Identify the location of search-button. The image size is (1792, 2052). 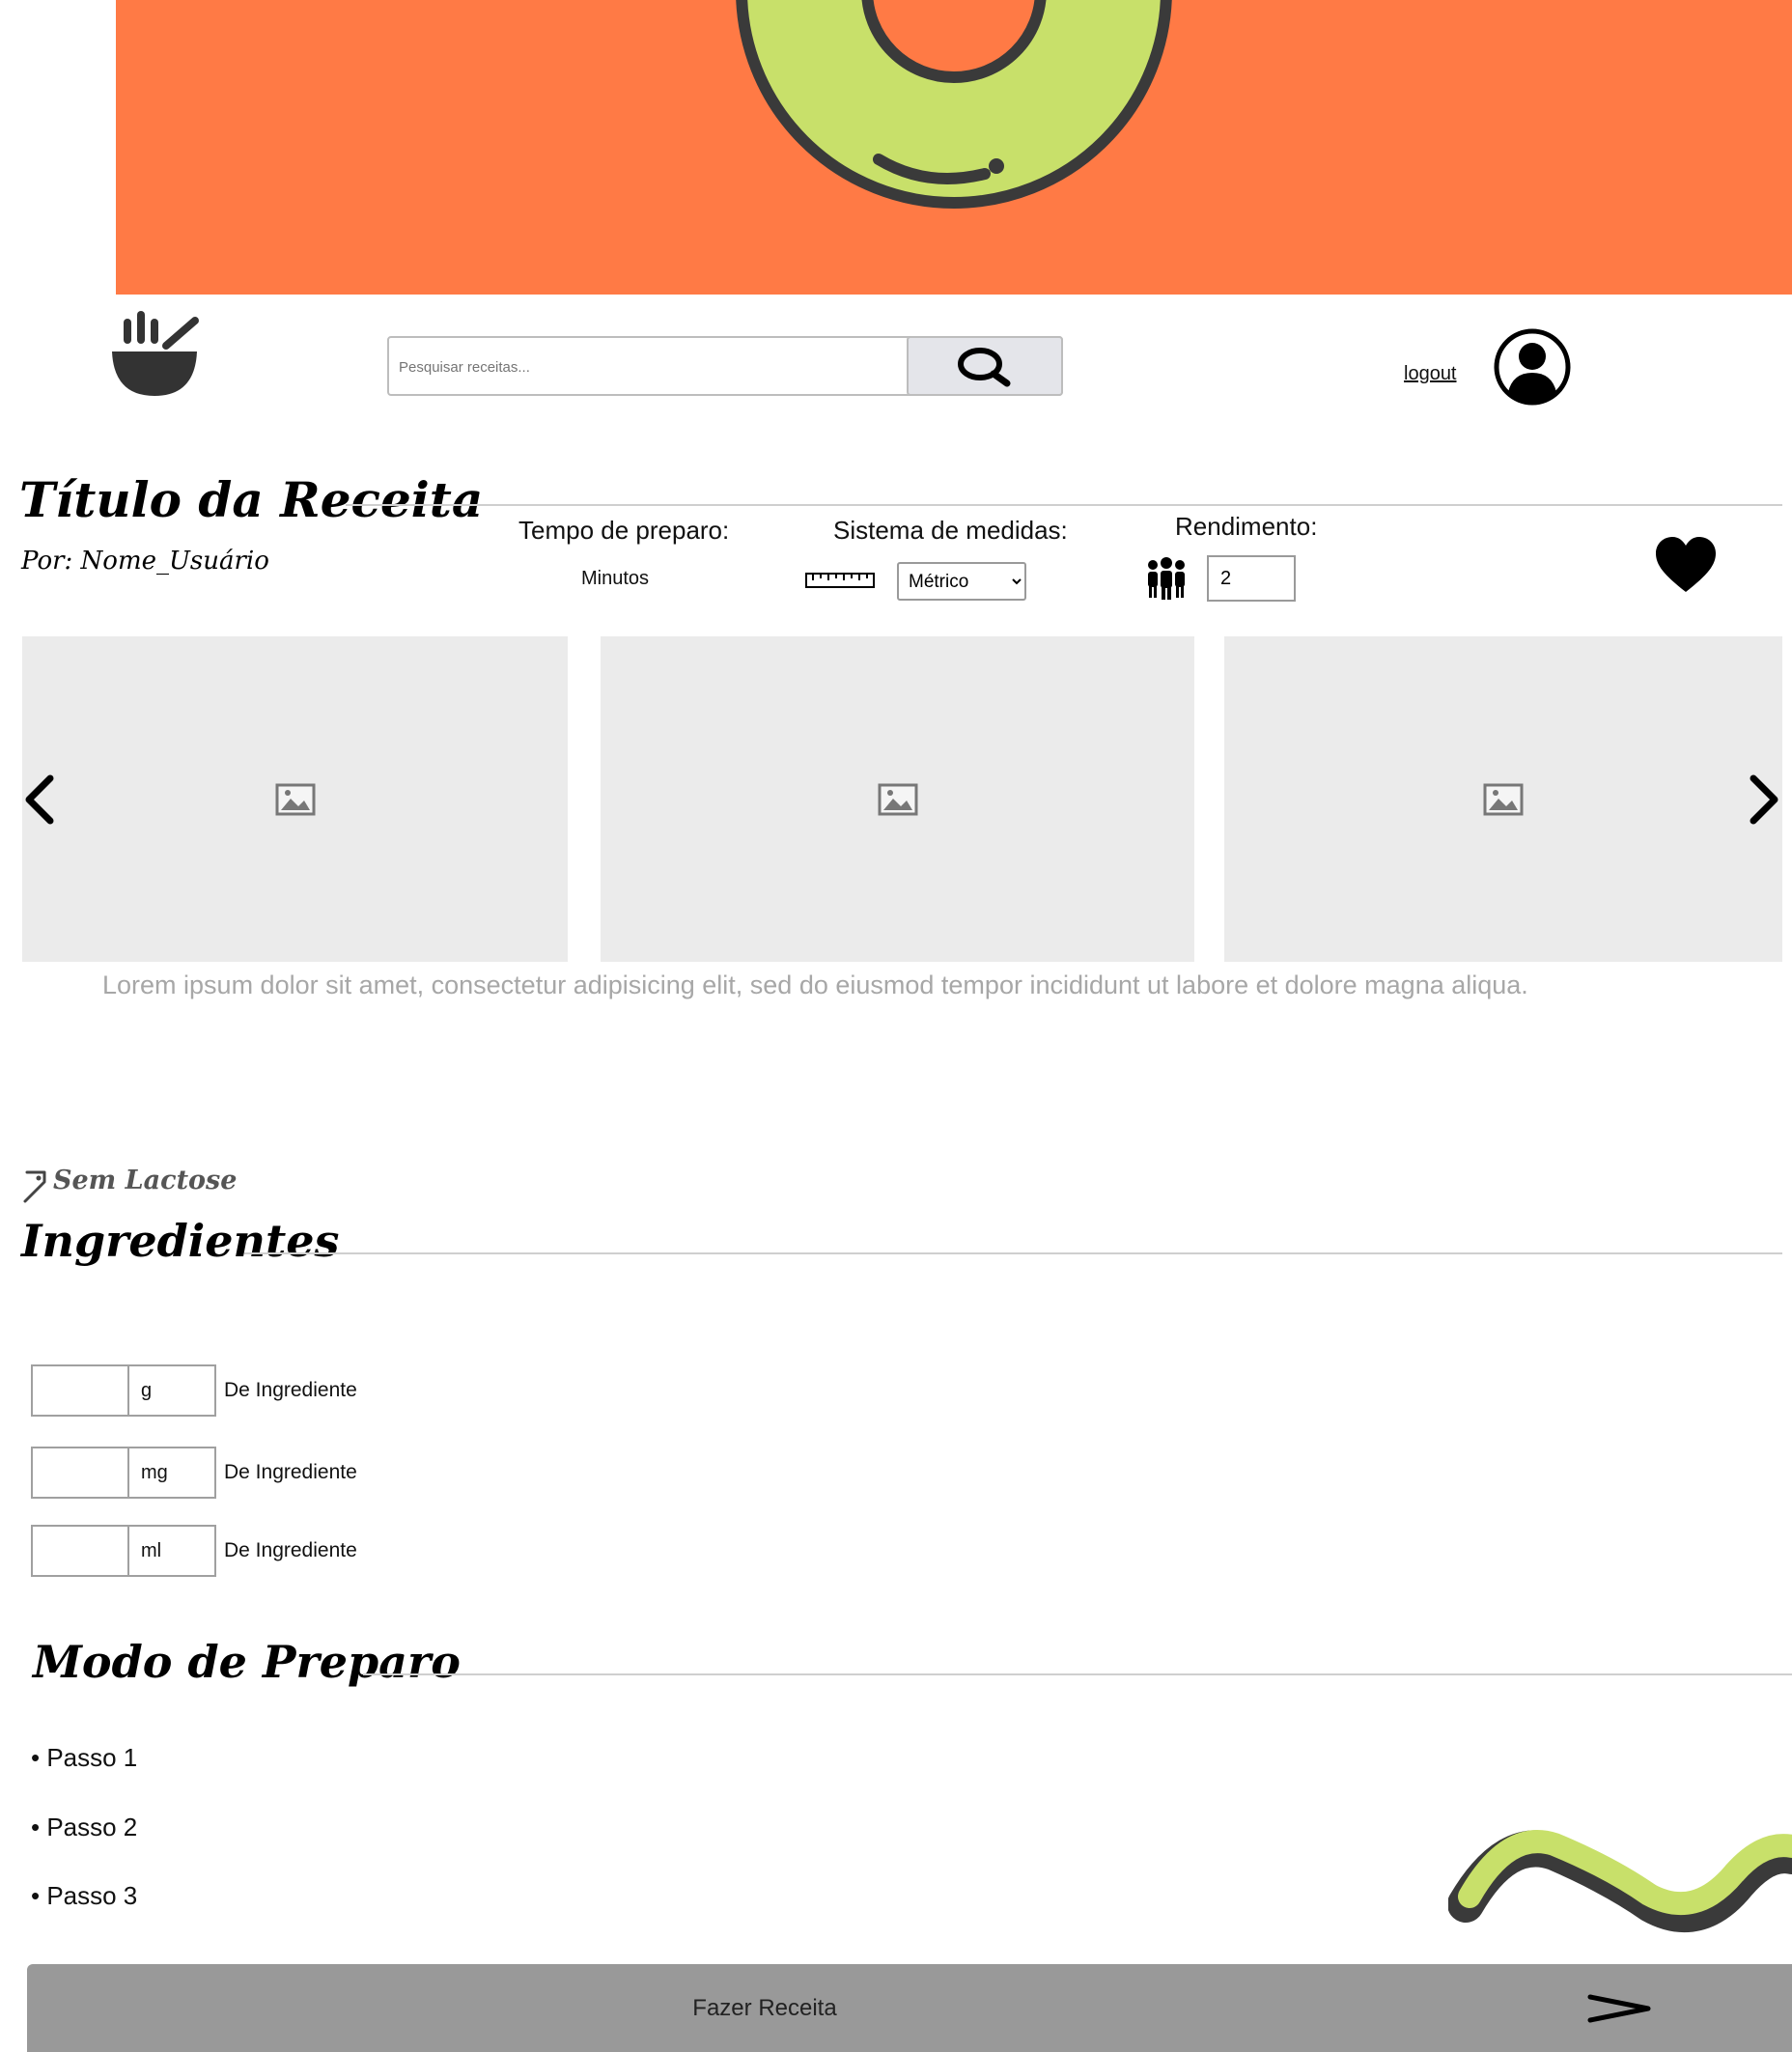
(985, 366).